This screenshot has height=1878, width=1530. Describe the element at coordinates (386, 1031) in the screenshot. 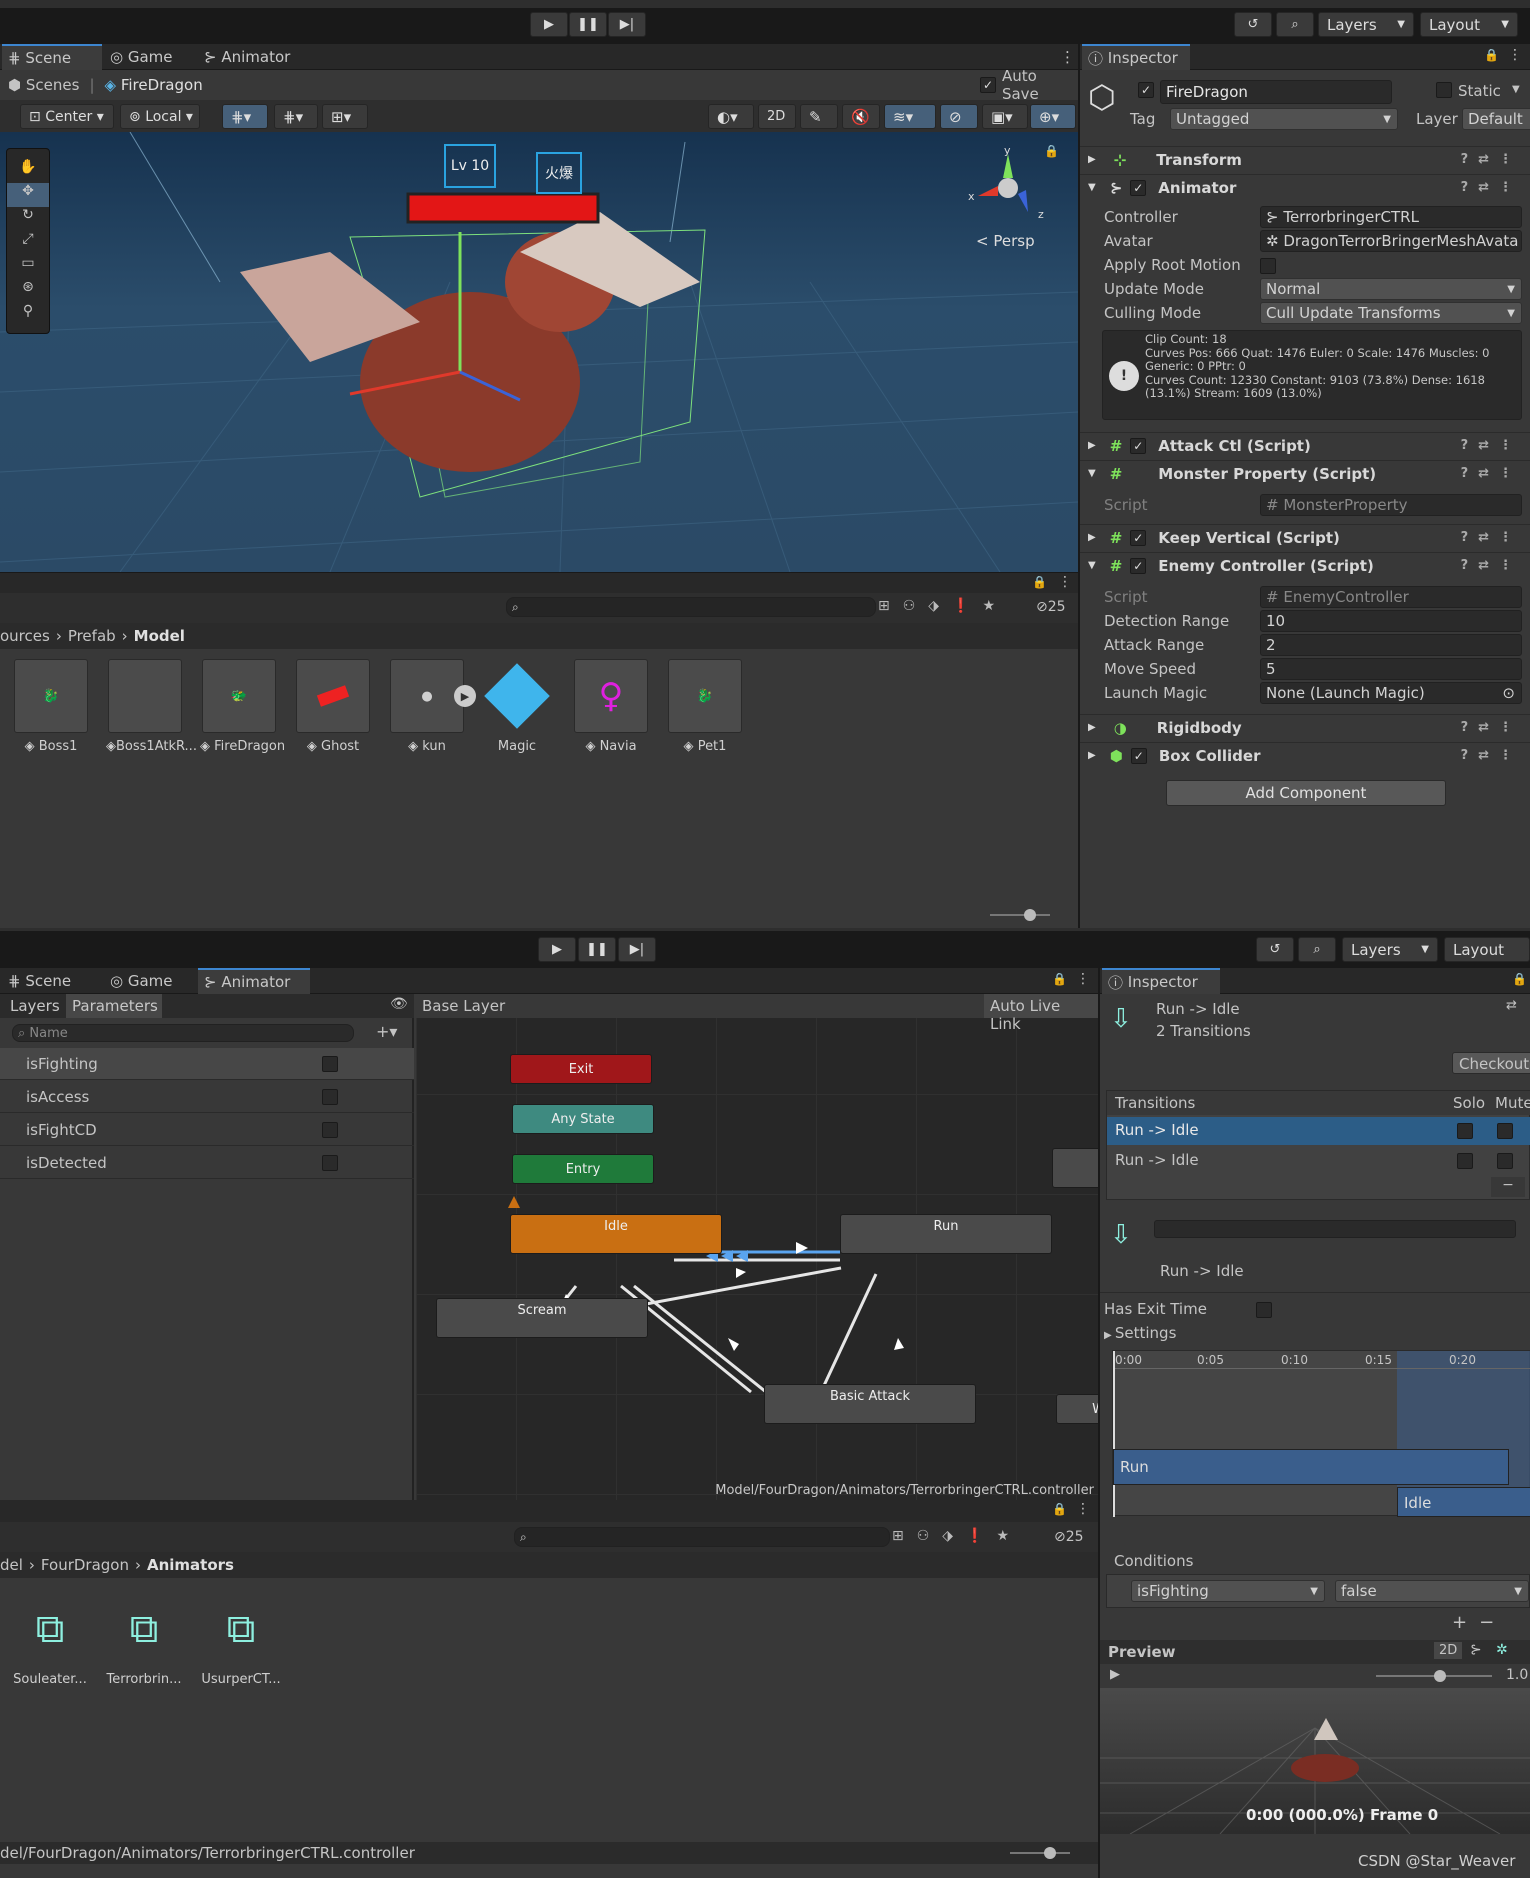

I see `add-parameter-icon: +▾` at that location.